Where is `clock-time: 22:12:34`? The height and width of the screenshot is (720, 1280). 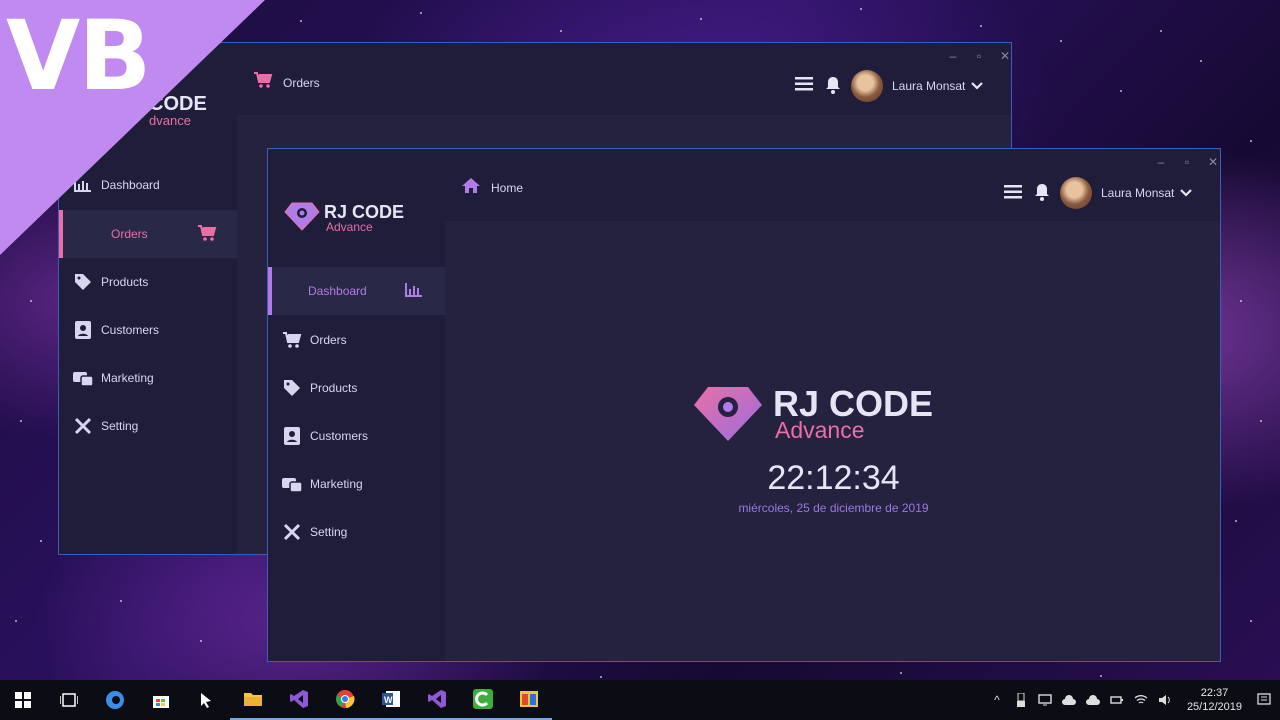 clock-time: 22:12:34 is located at coordinates (833, 478).